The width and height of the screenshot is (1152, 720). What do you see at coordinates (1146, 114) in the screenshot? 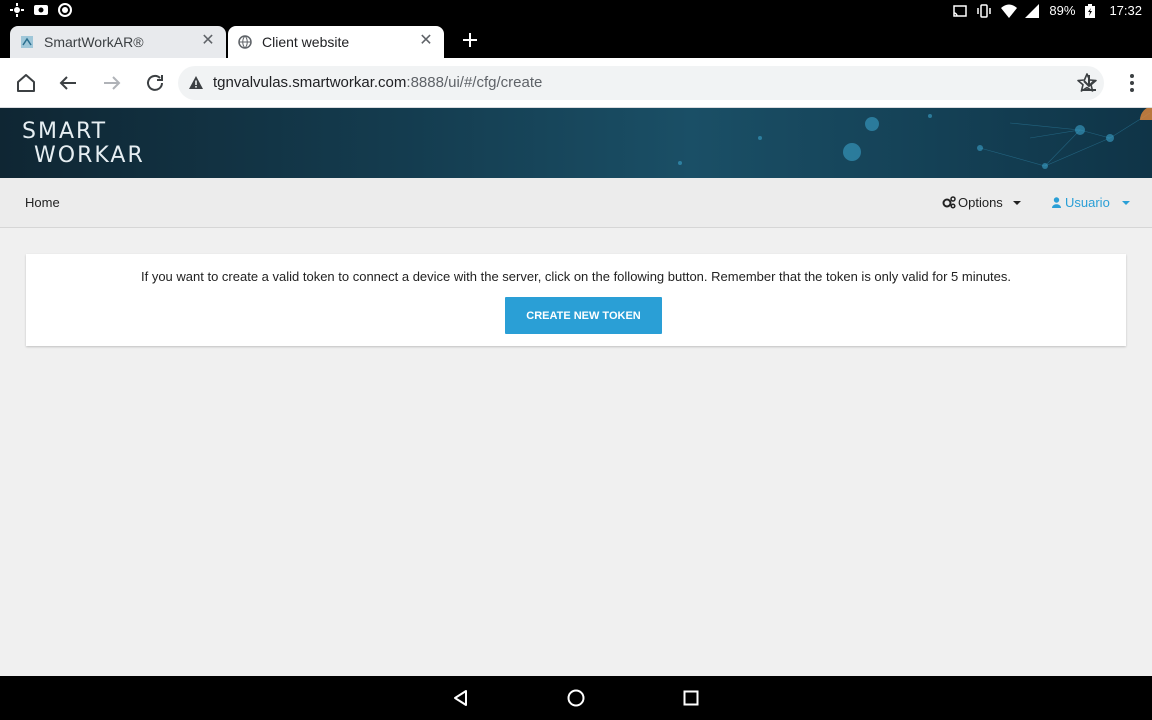
I see `floating-orb-icon` at bounding box center [1146, 114].